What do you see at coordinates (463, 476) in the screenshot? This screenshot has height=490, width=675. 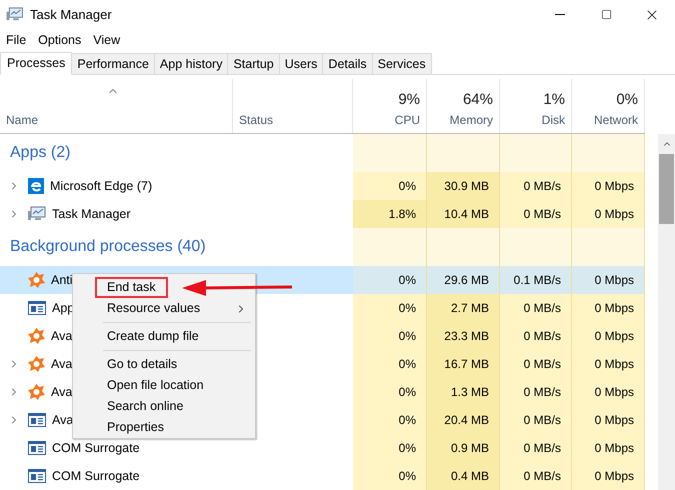 I see `table-cell: 0.4 MB` at bounding box center [463, 476].